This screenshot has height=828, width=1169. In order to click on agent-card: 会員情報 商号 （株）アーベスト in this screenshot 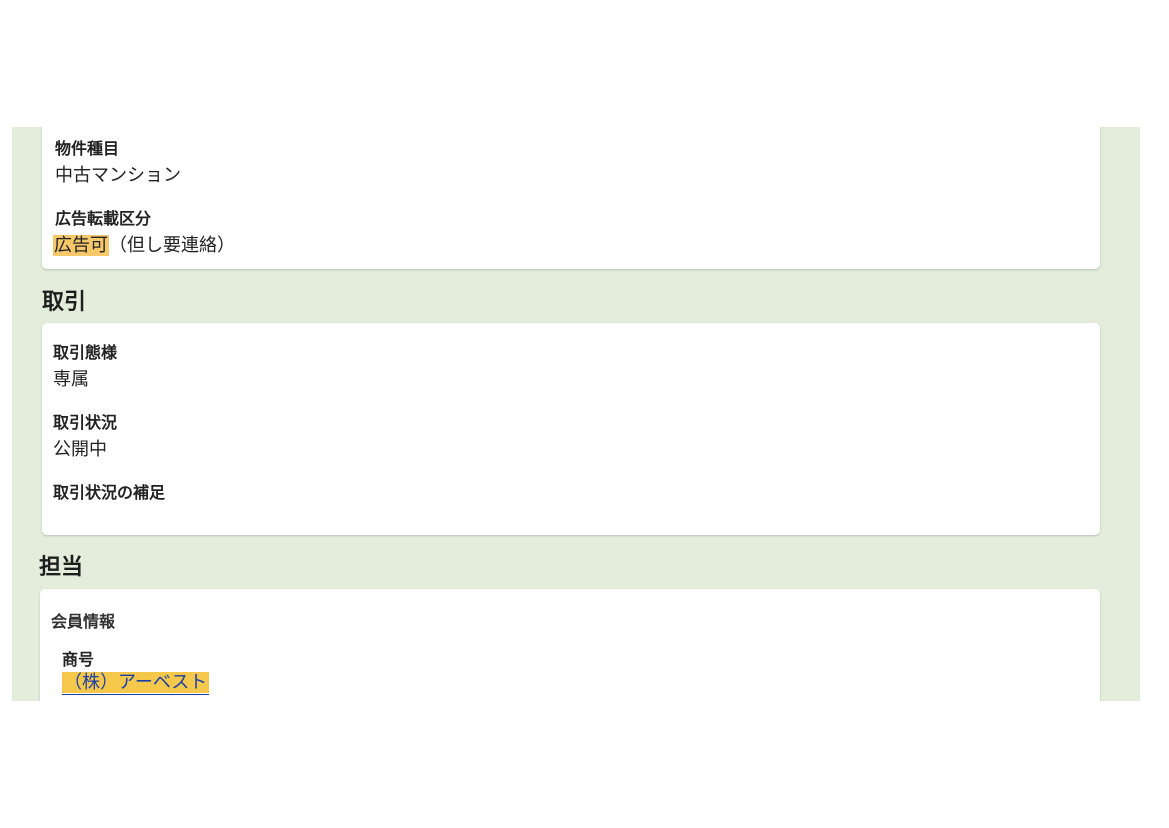, I will do `click(570, 645)`.